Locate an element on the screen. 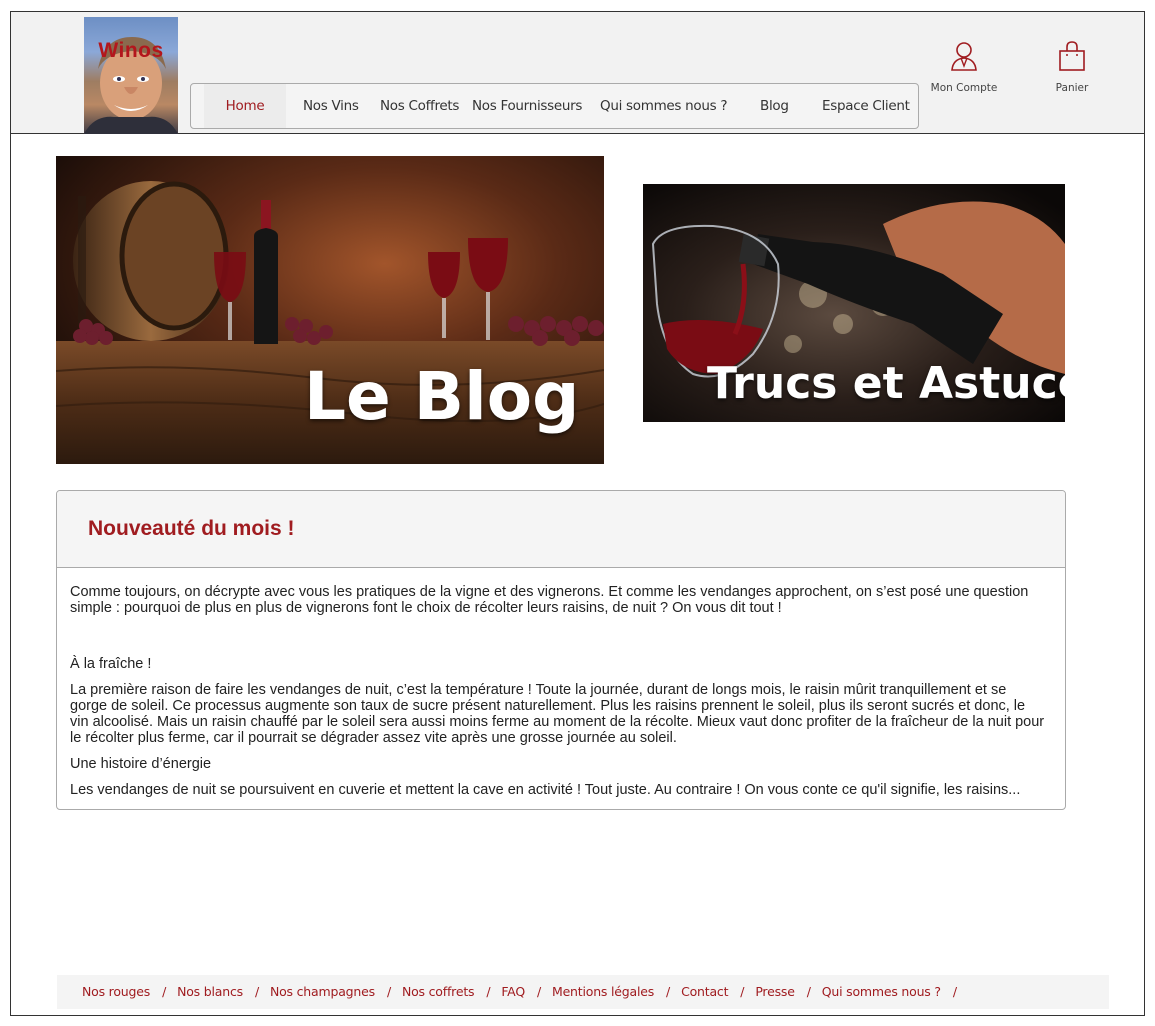 This screenshot has height=1026, width=1155. nav-espace-client: Espace Client is located at coordinates (866, 106).